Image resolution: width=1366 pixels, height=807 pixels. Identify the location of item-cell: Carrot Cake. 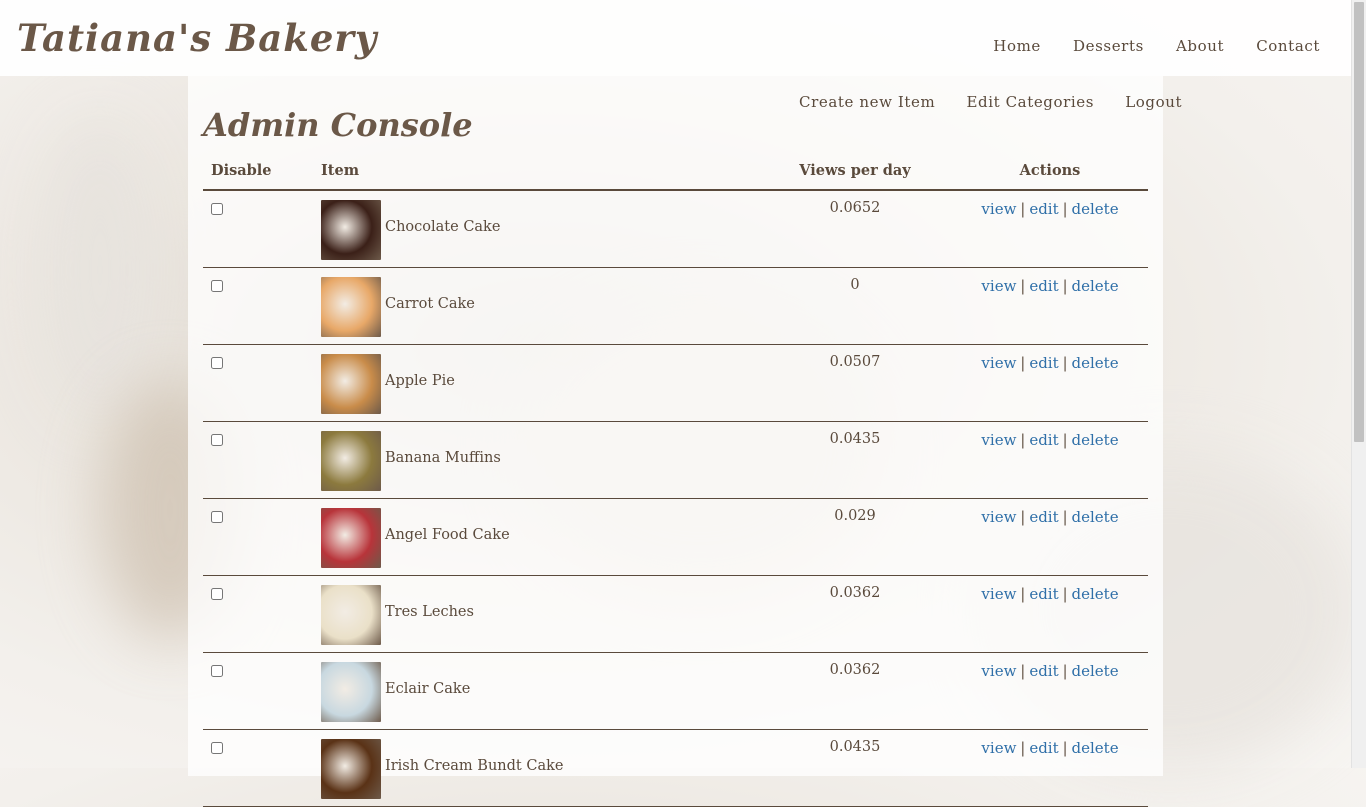
(535, 306).